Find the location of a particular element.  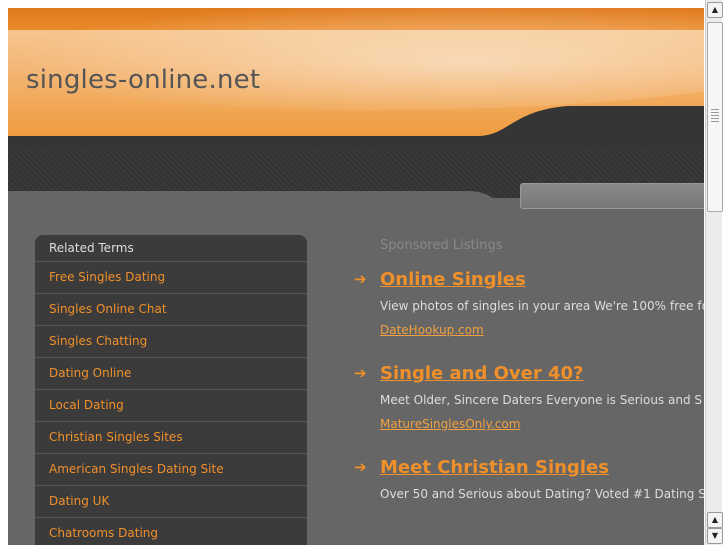

sponsored-heading: Sponsored Listings is located at coordinates (441, 245).